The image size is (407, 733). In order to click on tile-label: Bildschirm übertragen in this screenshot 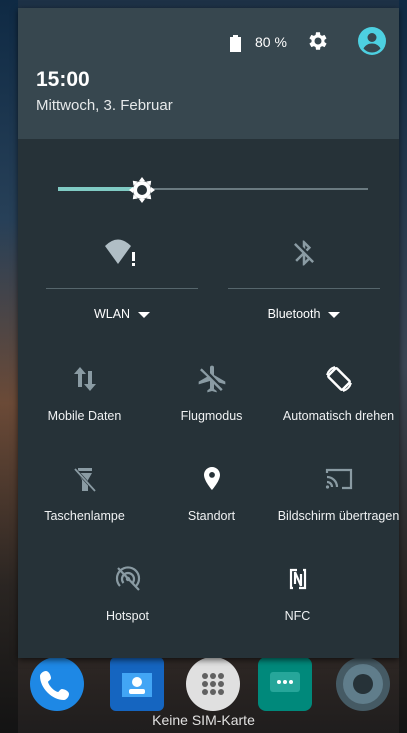, I will do `click(338, 516)`.